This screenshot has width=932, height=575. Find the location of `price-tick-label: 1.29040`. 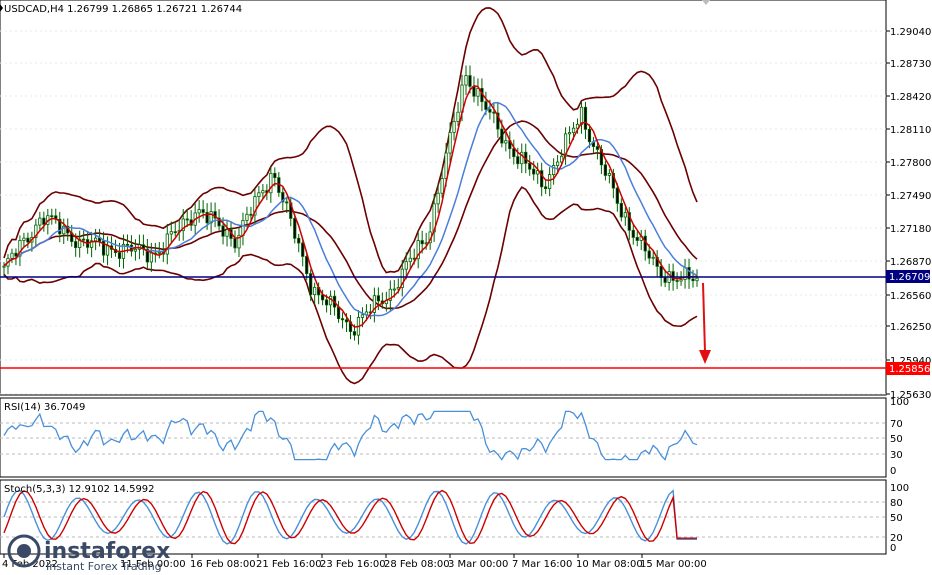

price-tick-label: 1.29040 is located at coordinates (910, 32).